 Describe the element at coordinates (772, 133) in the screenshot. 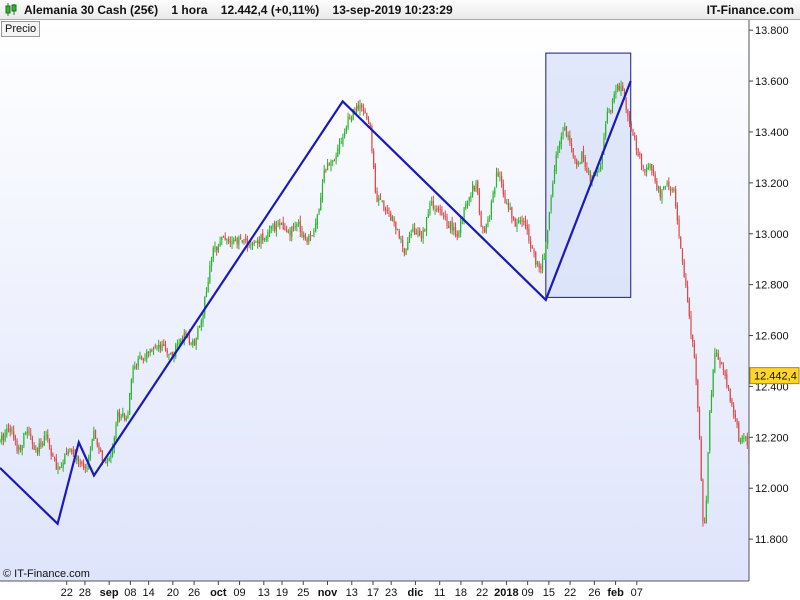

I see `price-tick-label: 13.400` at that location.